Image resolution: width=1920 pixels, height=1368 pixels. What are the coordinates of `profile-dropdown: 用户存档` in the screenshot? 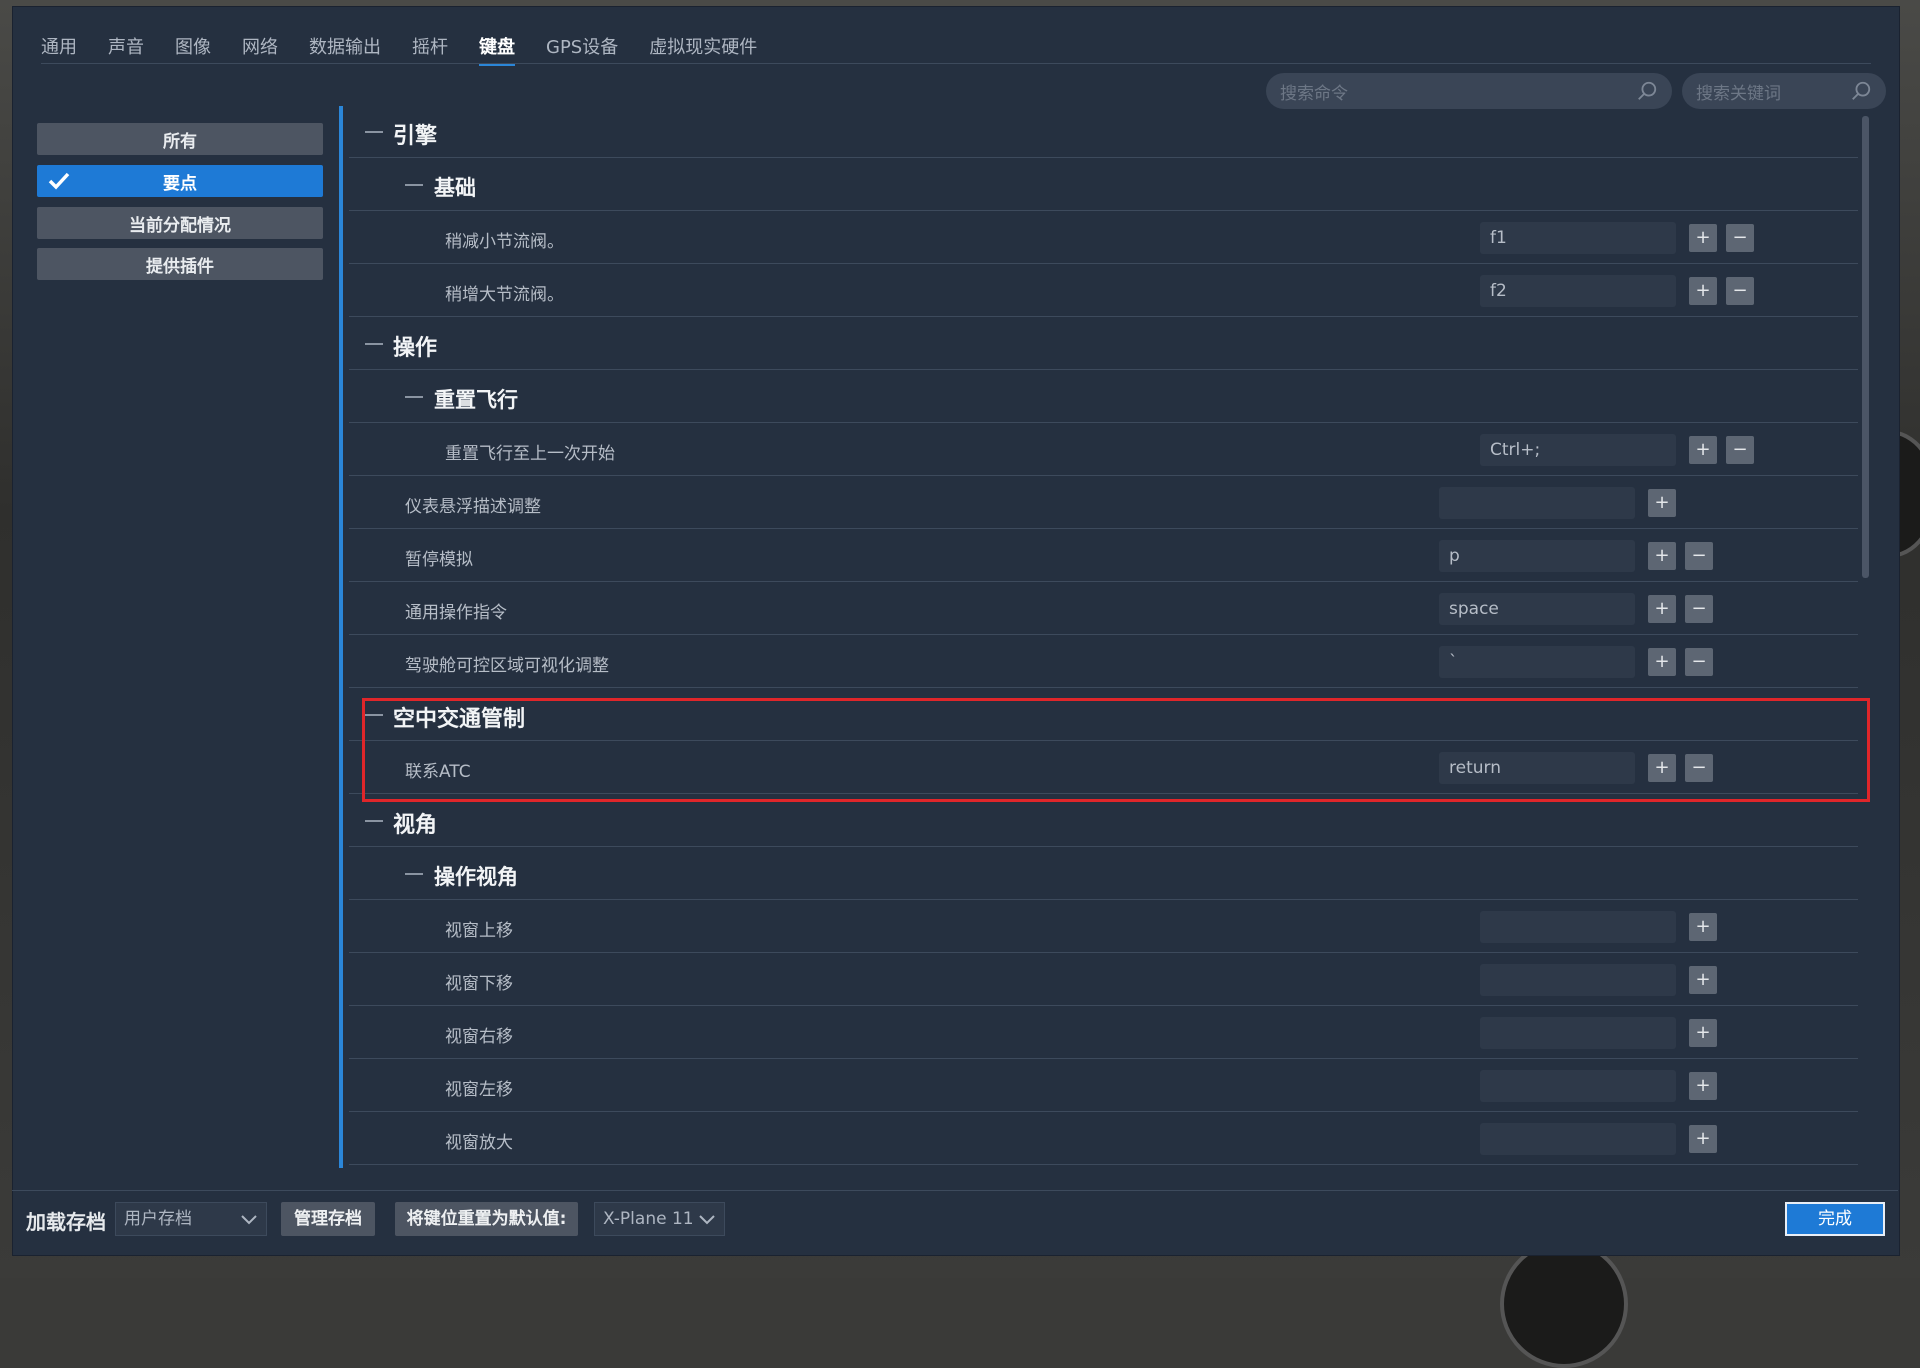 It's located at (191, 1219).